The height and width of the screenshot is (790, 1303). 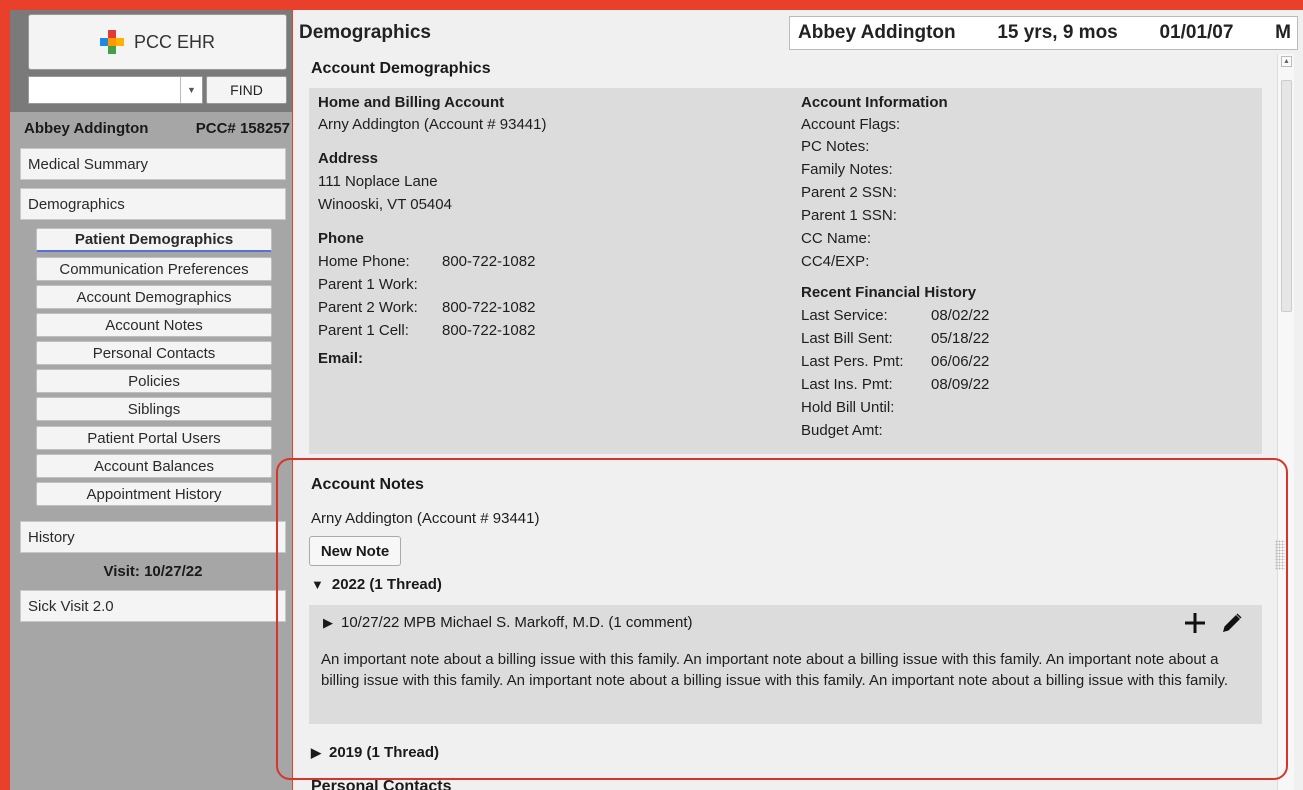 I want to click on subitem-siblings: Siblings, so click(x=154, y=409).